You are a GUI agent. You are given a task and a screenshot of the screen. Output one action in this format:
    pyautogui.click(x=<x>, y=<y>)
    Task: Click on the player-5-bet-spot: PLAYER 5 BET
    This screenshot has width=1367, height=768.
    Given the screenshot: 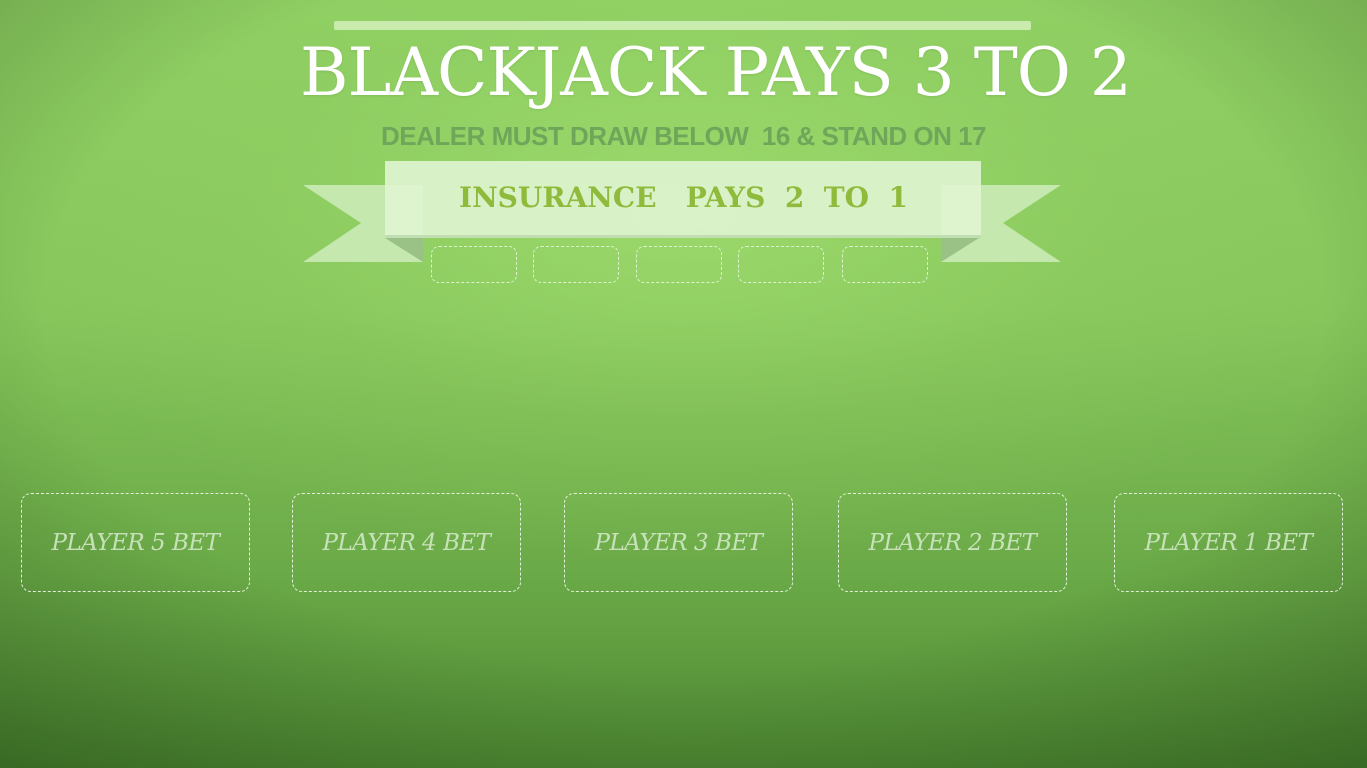 What is the action you would take?
    pyautogui.click(x=135, y=542)
    